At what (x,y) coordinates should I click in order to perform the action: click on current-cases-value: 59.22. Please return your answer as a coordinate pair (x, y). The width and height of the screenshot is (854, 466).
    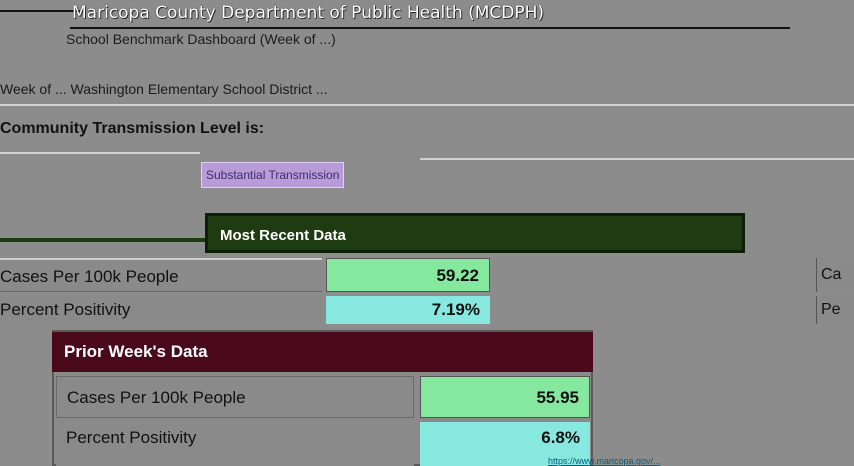
    Looking at the image, I should click on (408, 275).